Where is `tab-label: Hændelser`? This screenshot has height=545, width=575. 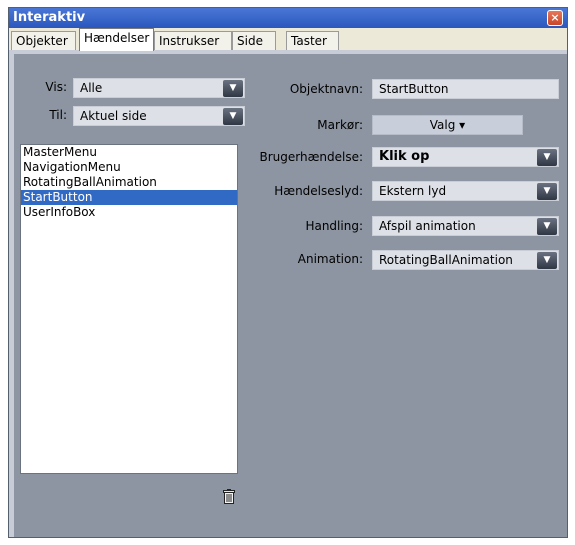 tab-label: Hændelser is located at coordinates (117, 38).